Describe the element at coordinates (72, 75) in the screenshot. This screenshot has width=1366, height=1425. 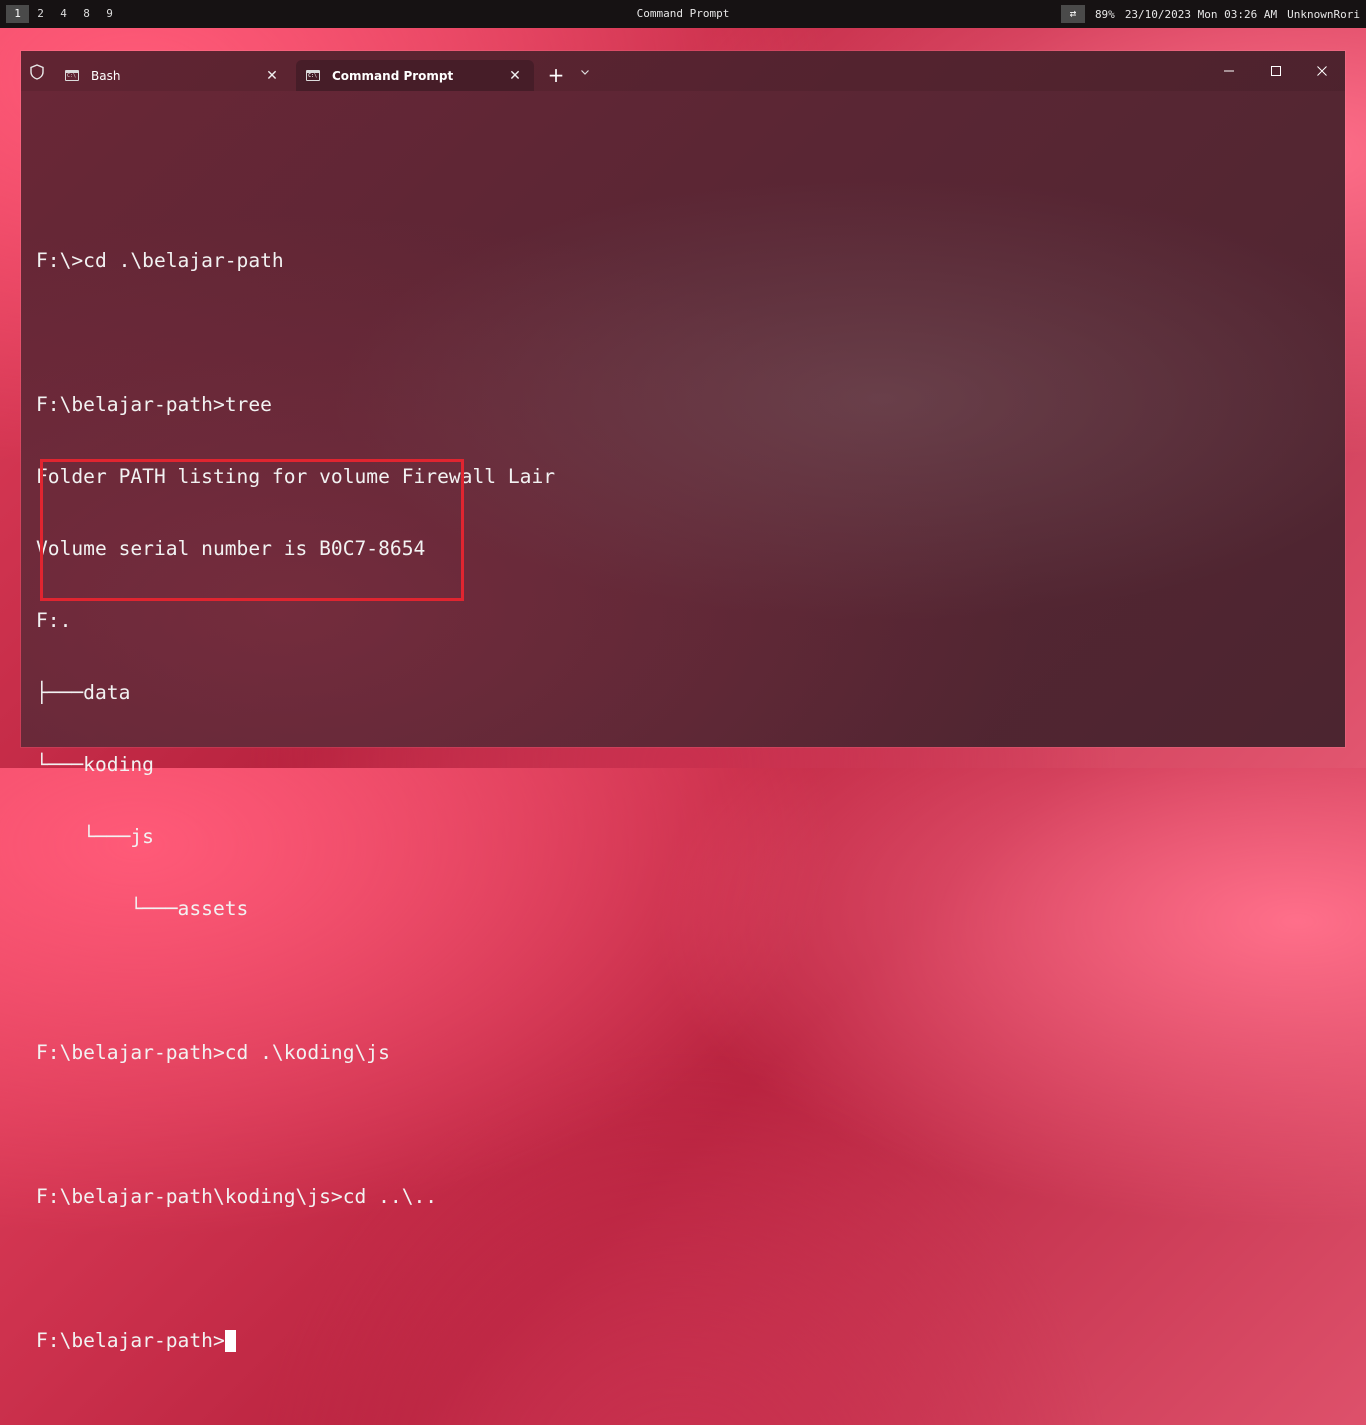
I see `terminal-icon: C:\` at that location.